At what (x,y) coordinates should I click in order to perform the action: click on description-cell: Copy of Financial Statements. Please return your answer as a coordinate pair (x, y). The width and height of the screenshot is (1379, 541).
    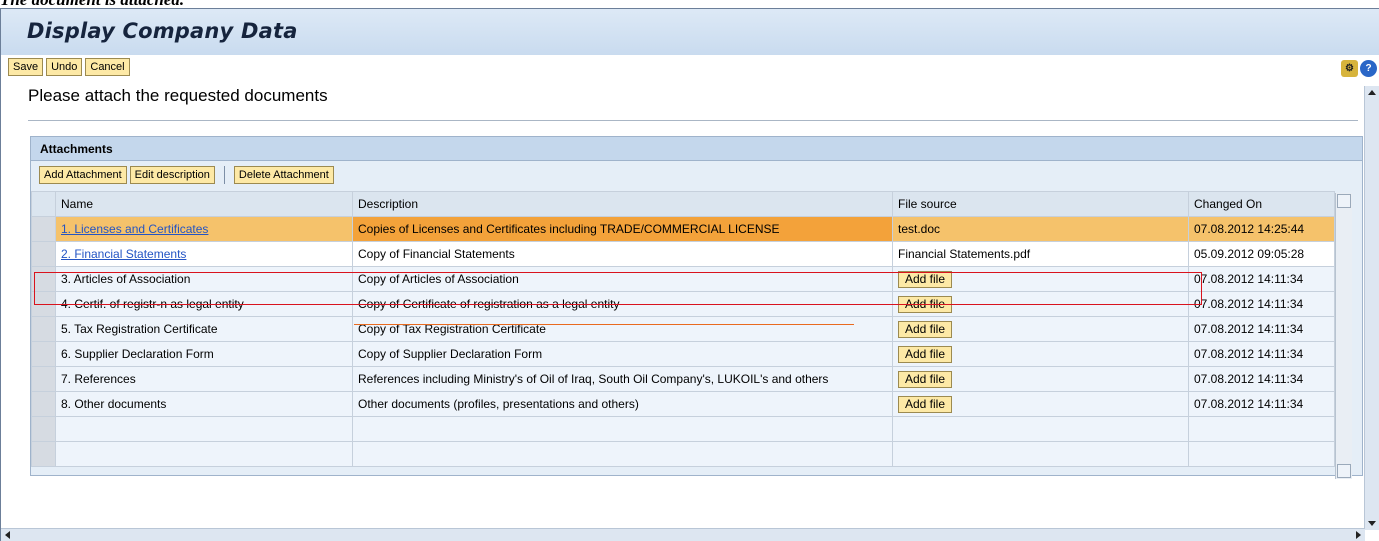
    Looking at the image, I should click on (622, 254).